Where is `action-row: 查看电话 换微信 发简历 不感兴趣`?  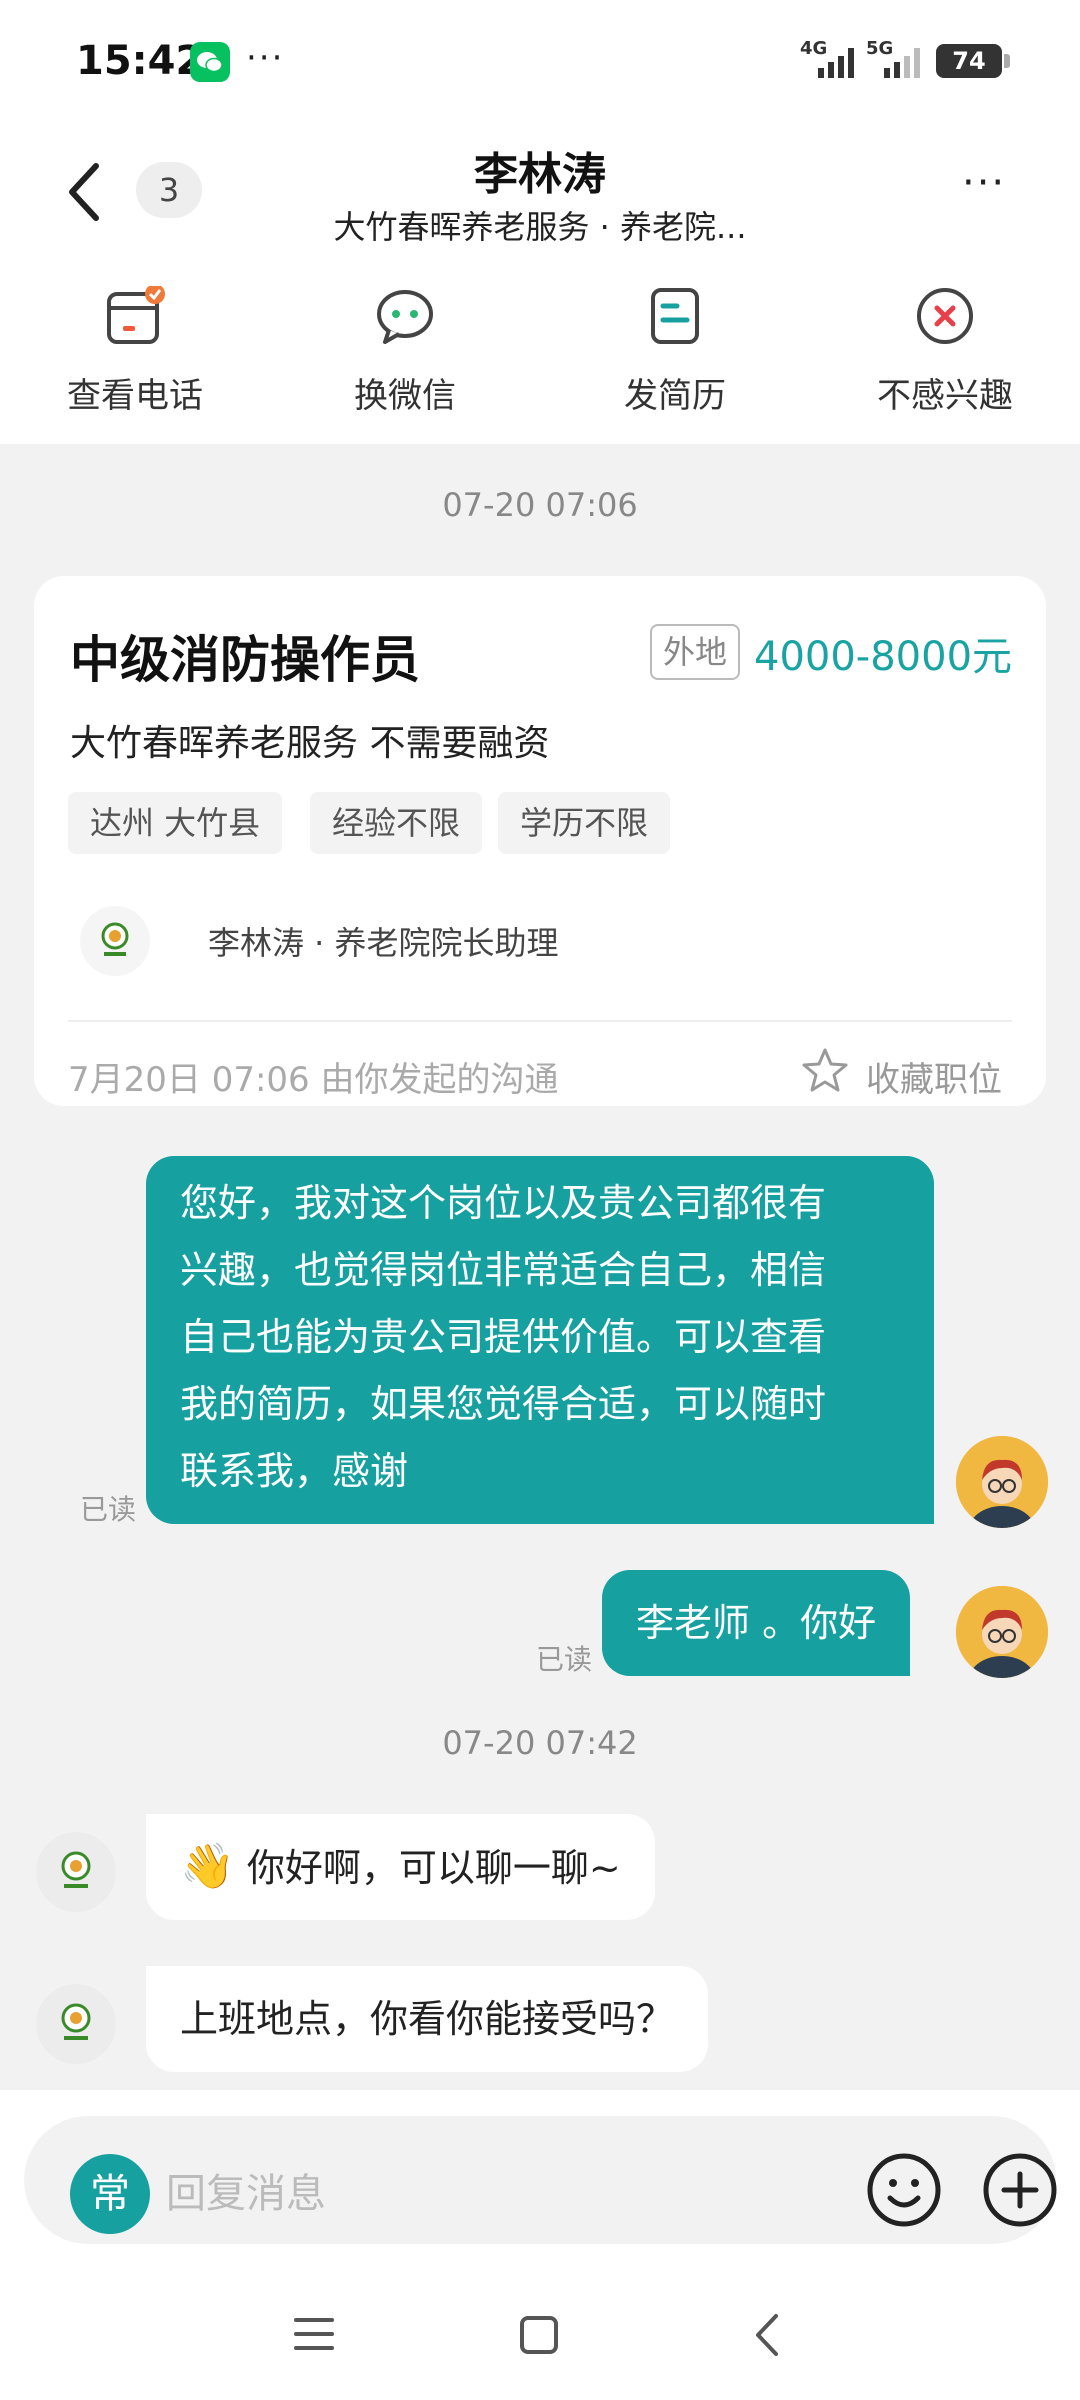 action-row: 查看电话 换微信 发简历 不感兴趣 is located at coordinates (540, 352).